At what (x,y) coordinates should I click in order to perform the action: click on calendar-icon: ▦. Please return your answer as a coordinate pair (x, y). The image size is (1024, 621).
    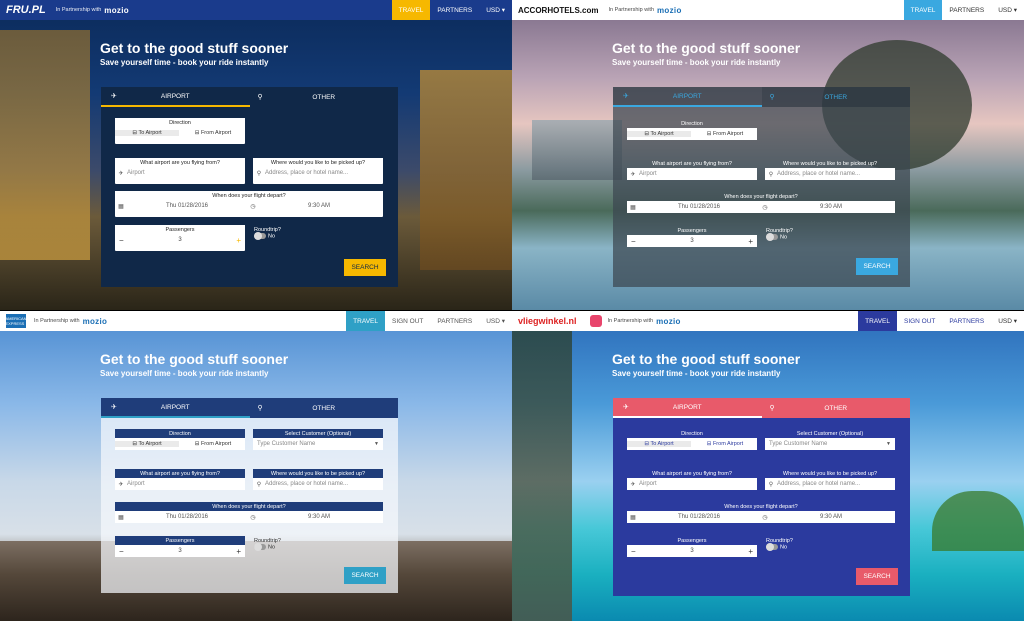
    Looking at the image, I should click on (121, 206).